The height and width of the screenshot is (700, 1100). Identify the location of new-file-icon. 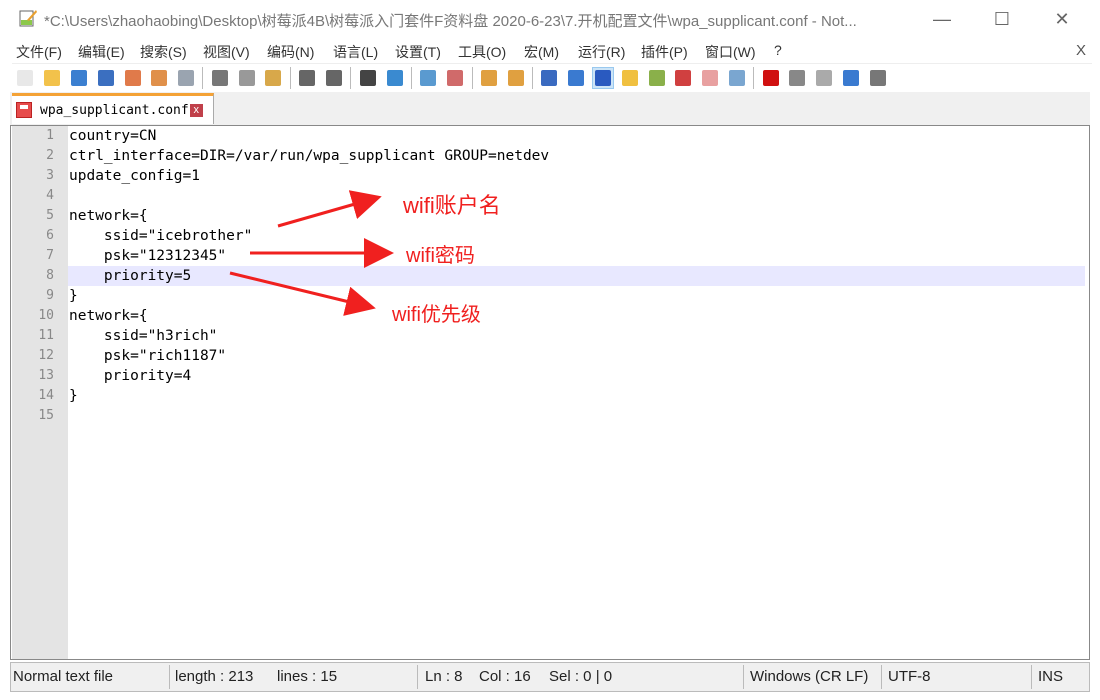
(25, 77).